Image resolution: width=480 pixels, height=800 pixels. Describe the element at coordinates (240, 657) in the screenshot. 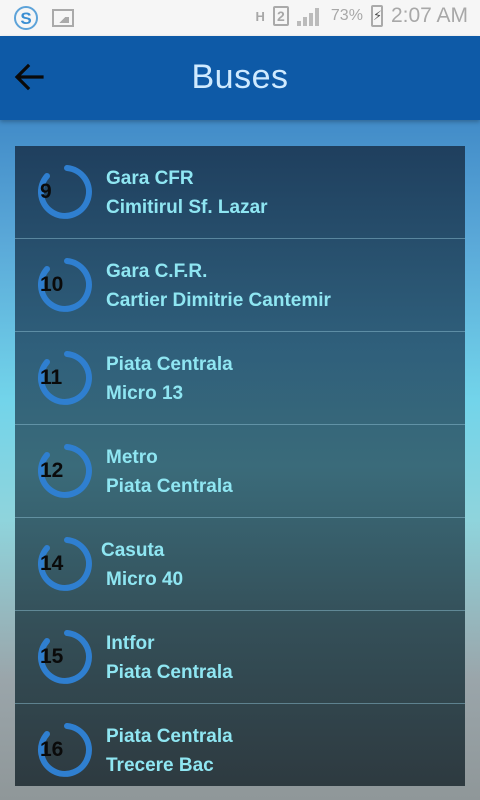

I see `list-item: 15 Intfor Piata Centrala` at that location.